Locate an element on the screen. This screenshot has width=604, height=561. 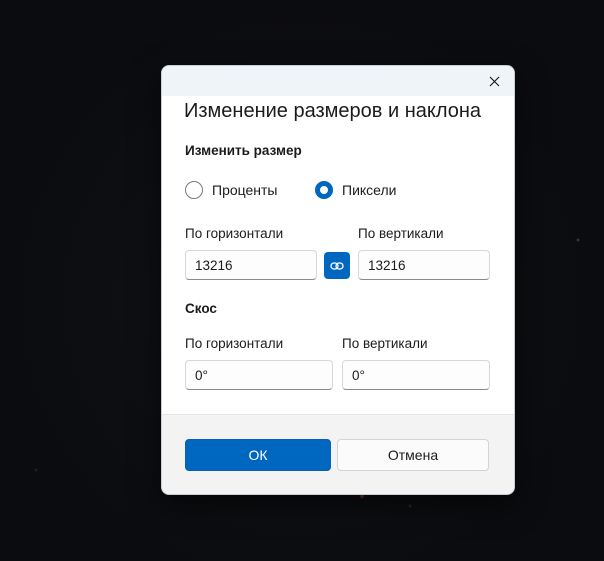
resize-vertical-input is located at coordinates (424, 265).